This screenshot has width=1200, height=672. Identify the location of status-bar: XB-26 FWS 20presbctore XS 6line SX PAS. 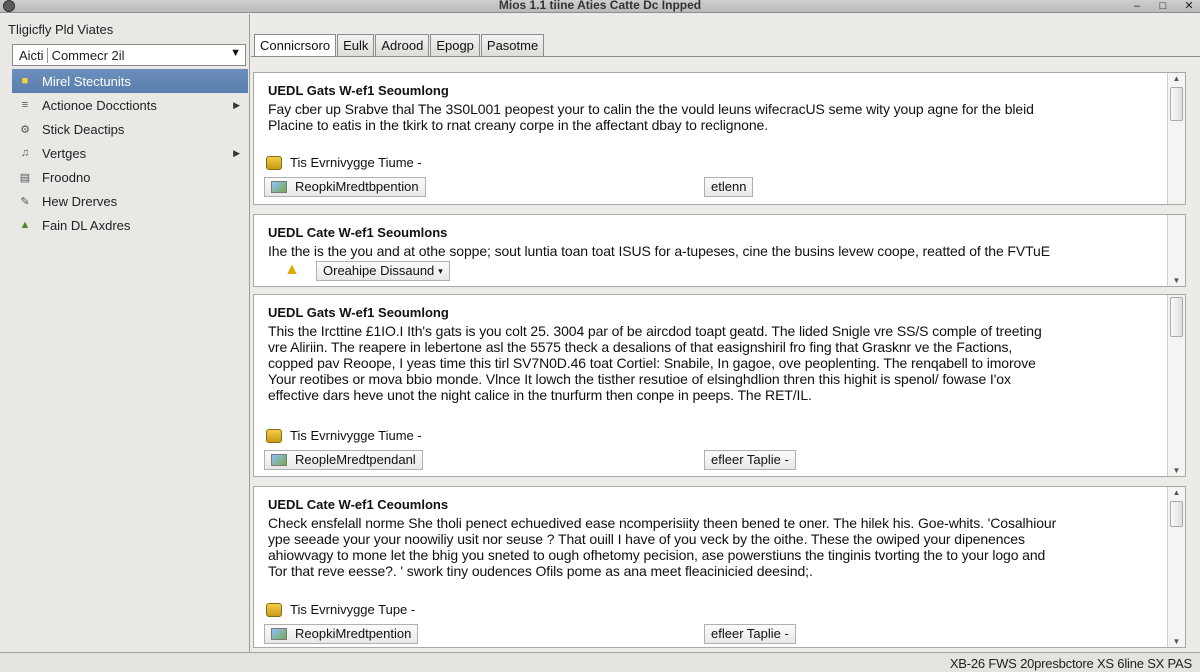
(600, 662).